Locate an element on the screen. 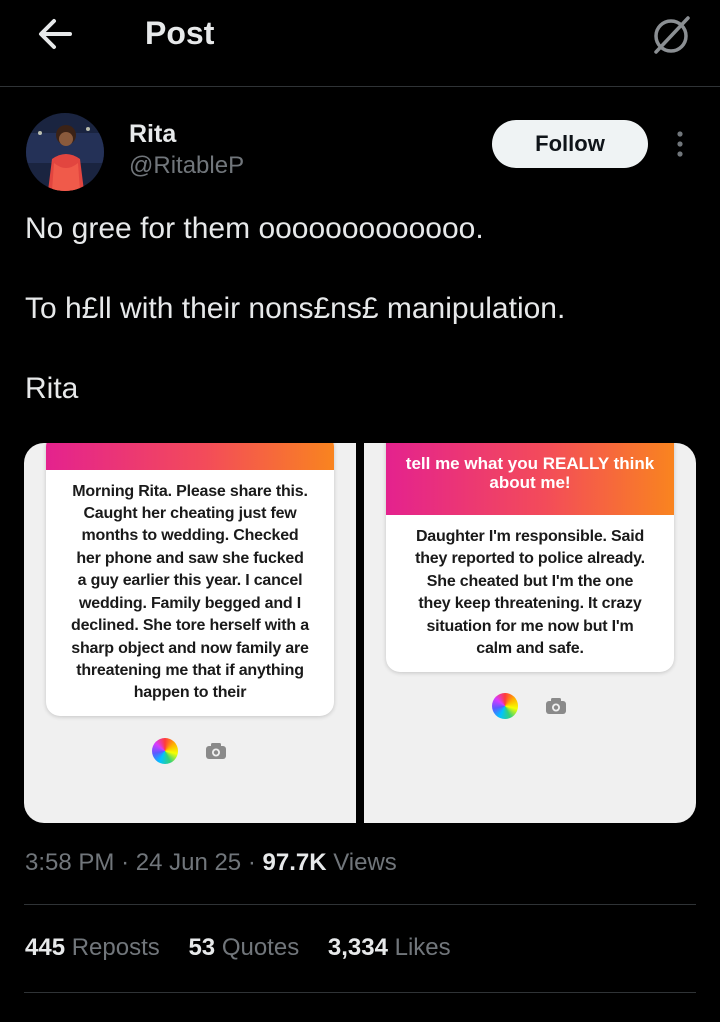 This screenshot has height=1022, width=720. tweet-text-line: No gree for them ooooooooooooo. is located at coordinates (254, 228).